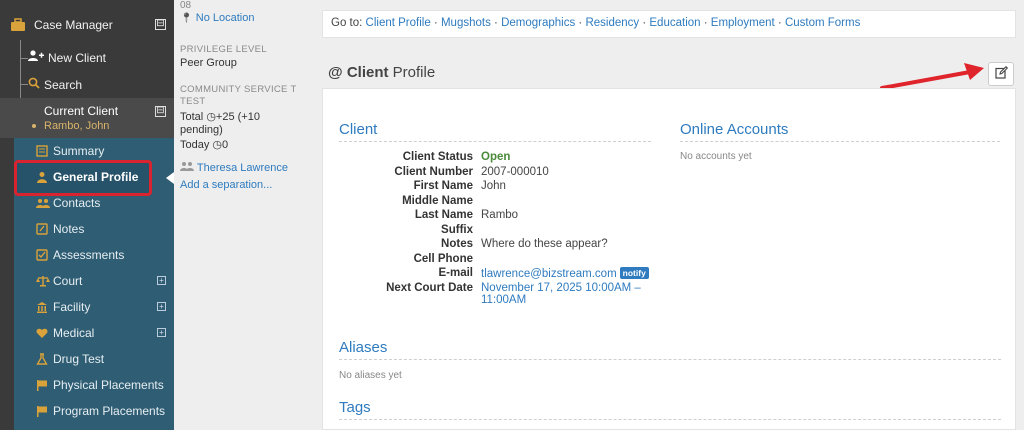 This screenshot has height=430, width=1024. What do you see at coordinates (561, 300) in the screenshot?
I see `court-date-continued: 11:00AM` at bounding box center [561, 300].